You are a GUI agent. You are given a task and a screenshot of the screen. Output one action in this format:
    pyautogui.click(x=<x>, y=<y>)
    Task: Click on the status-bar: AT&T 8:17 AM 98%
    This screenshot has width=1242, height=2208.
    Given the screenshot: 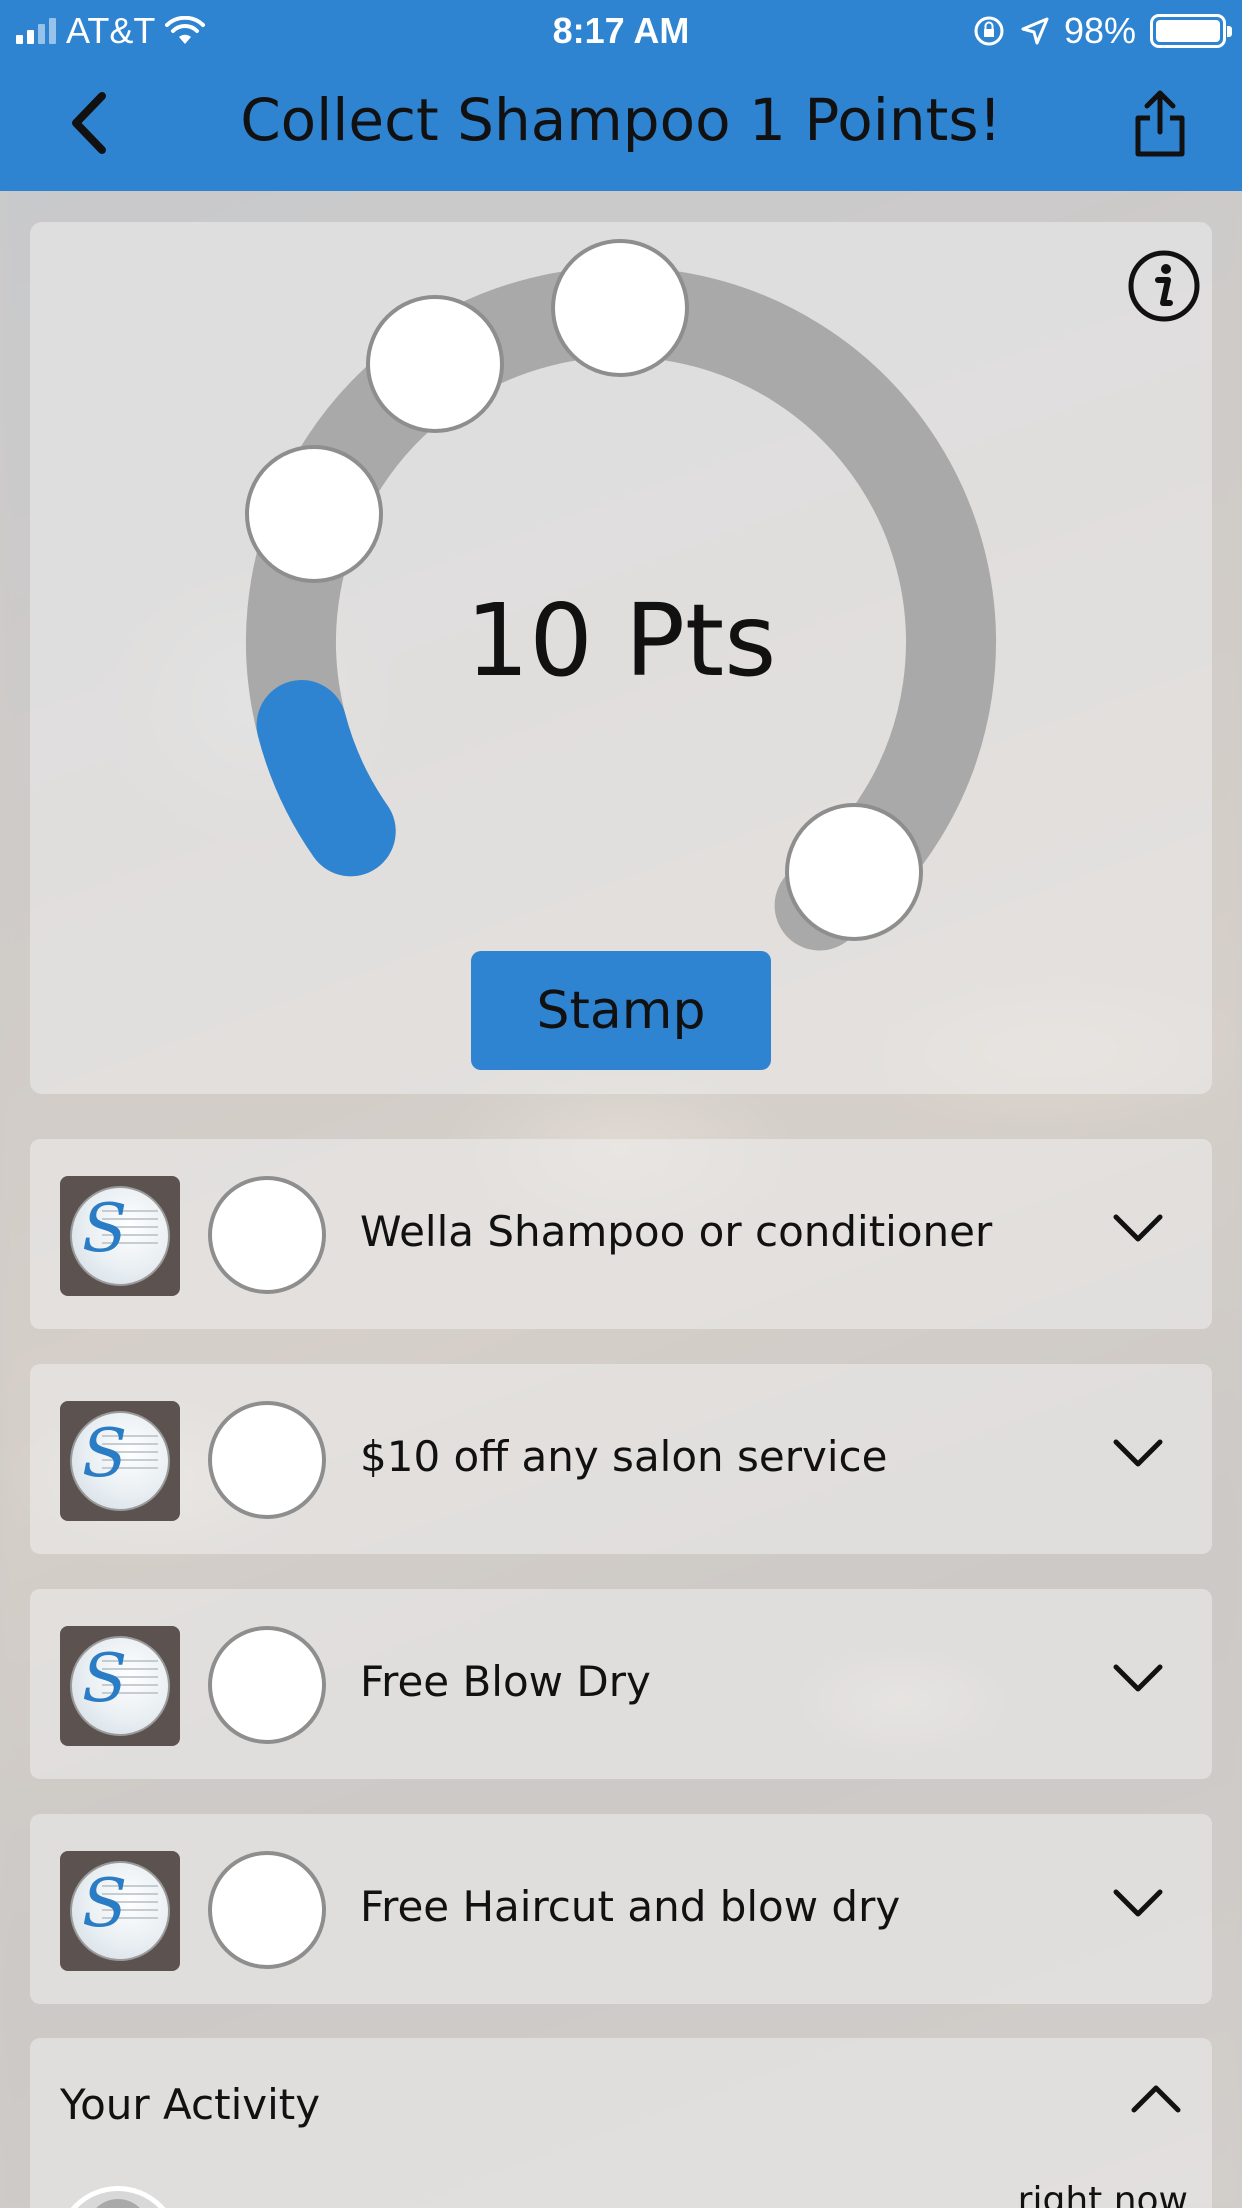 What is the action you would take?
    pyautogui.click(x=621, y=30)
    